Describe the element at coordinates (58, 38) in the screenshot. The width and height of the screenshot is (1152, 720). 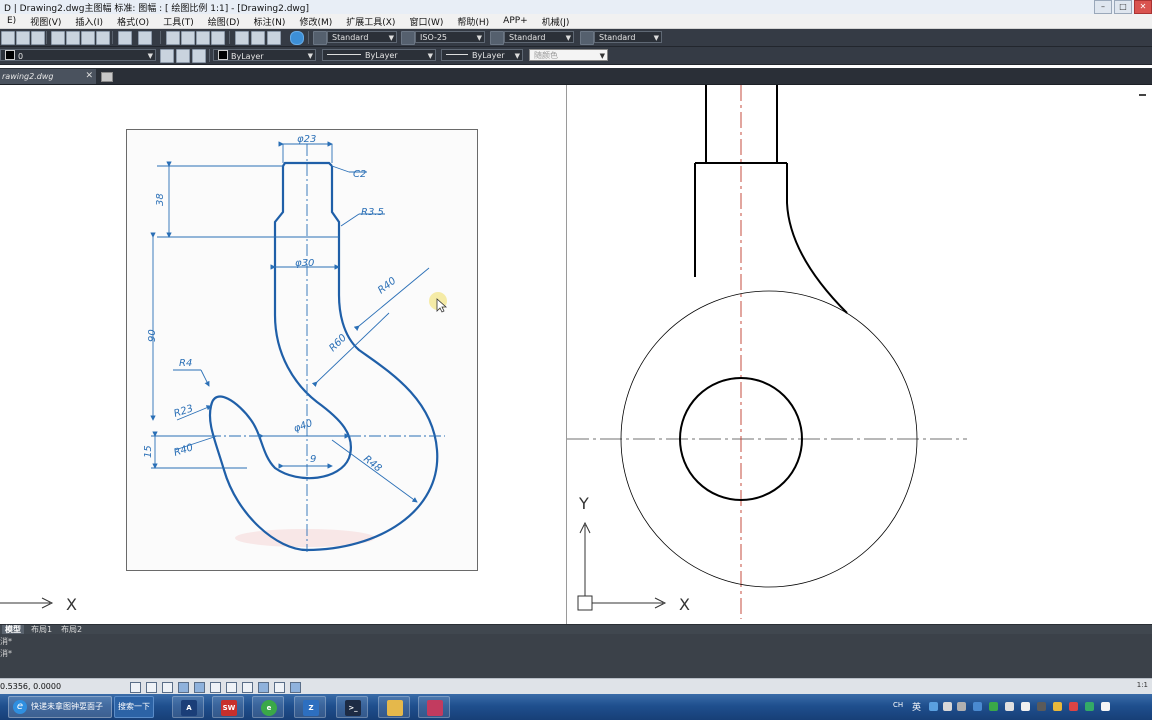
I see `cut-icon` at that location.